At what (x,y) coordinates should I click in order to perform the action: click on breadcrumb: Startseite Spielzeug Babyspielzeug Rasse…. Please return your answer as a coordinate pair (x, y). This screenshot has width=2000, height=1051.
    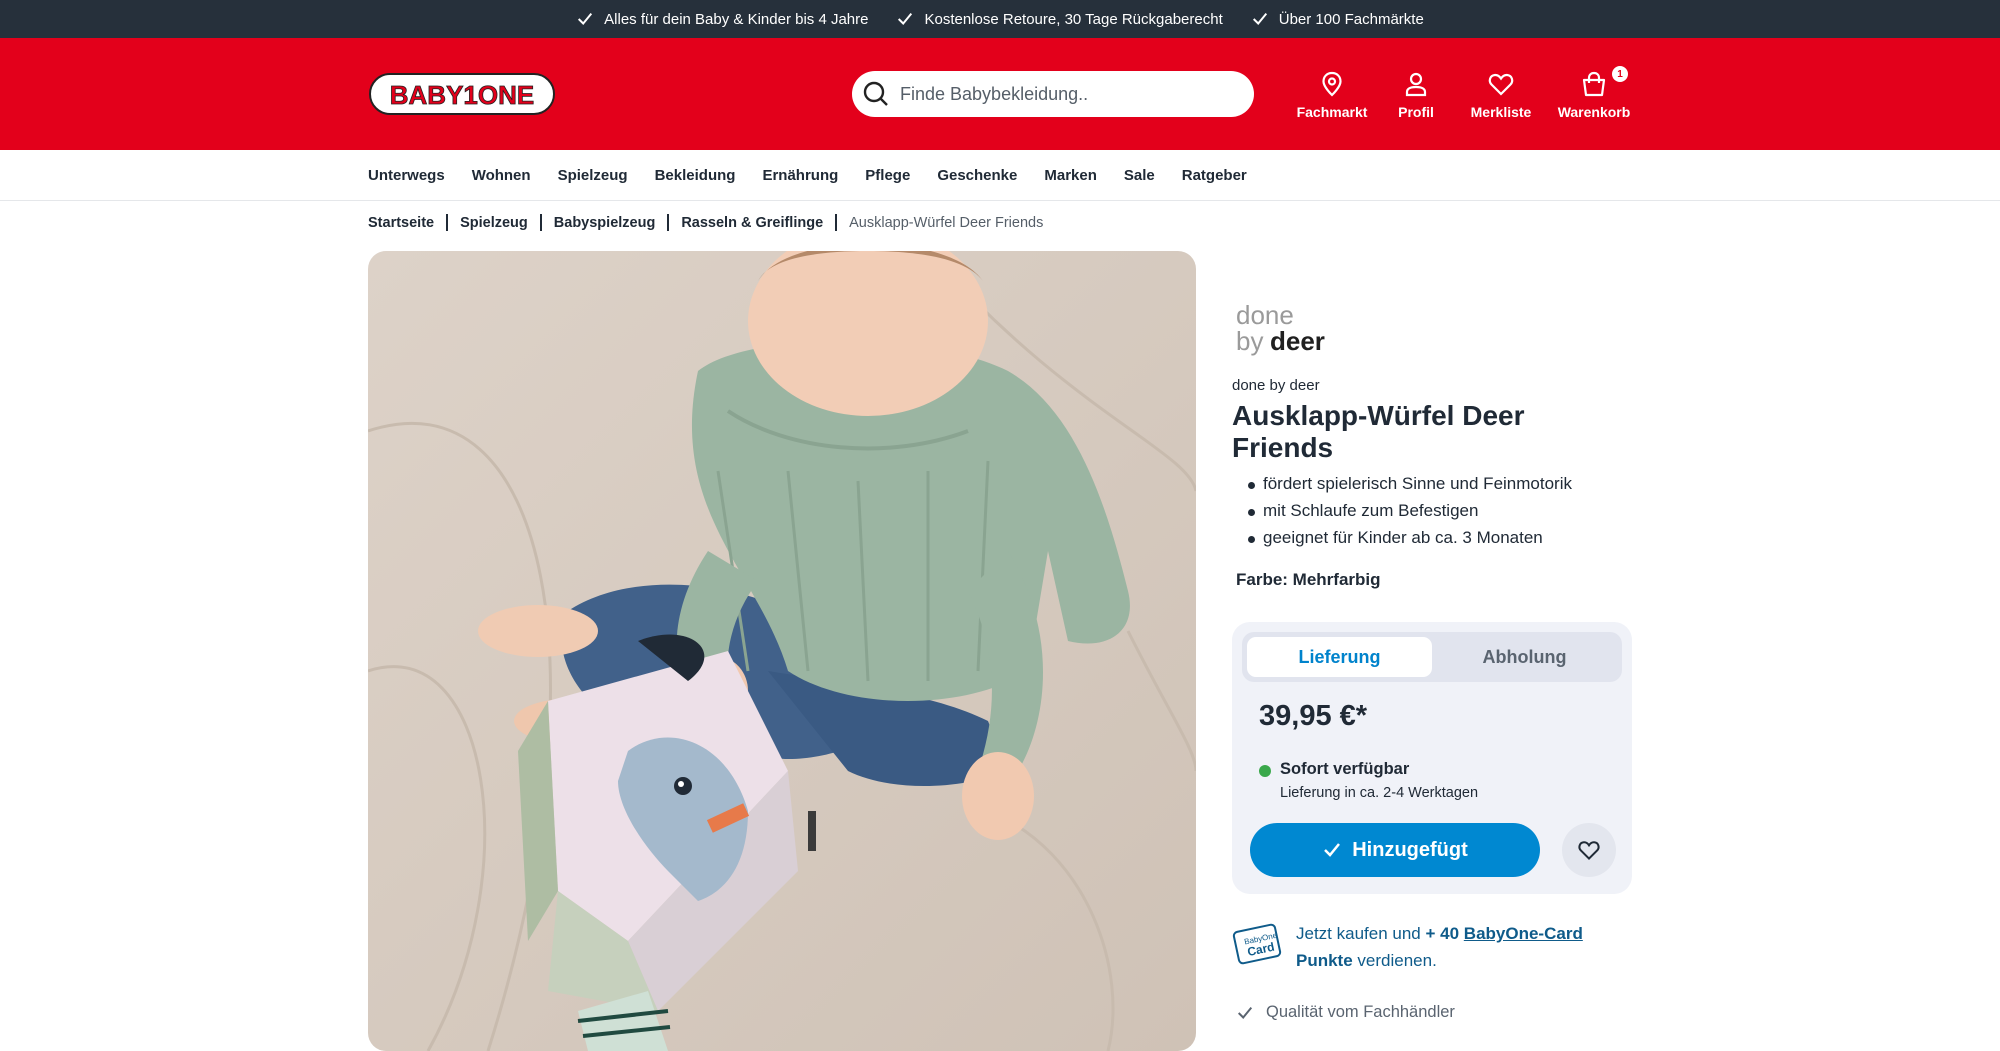
    Looking at the image, I should click on (705, 222).